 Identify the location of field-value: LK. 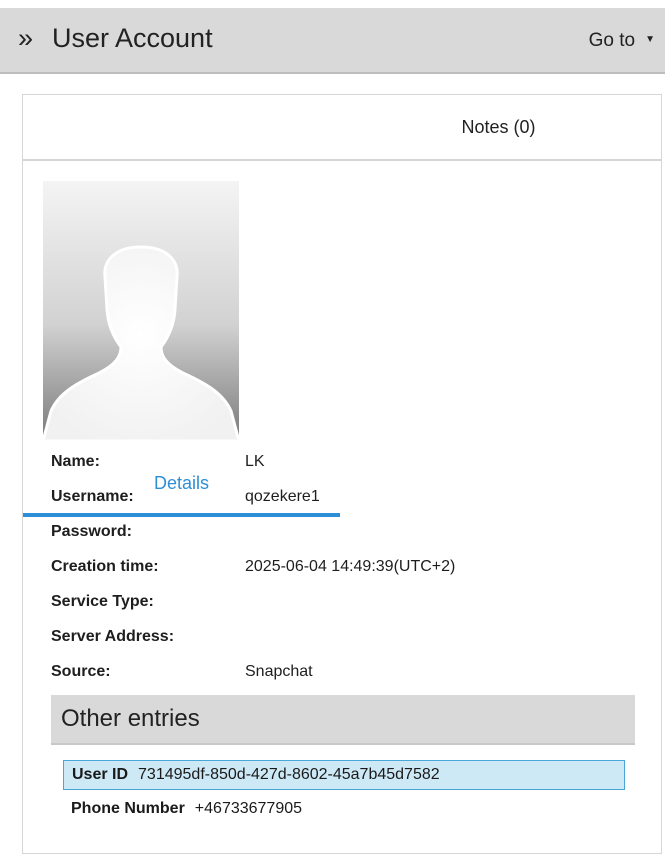
(255, 461).